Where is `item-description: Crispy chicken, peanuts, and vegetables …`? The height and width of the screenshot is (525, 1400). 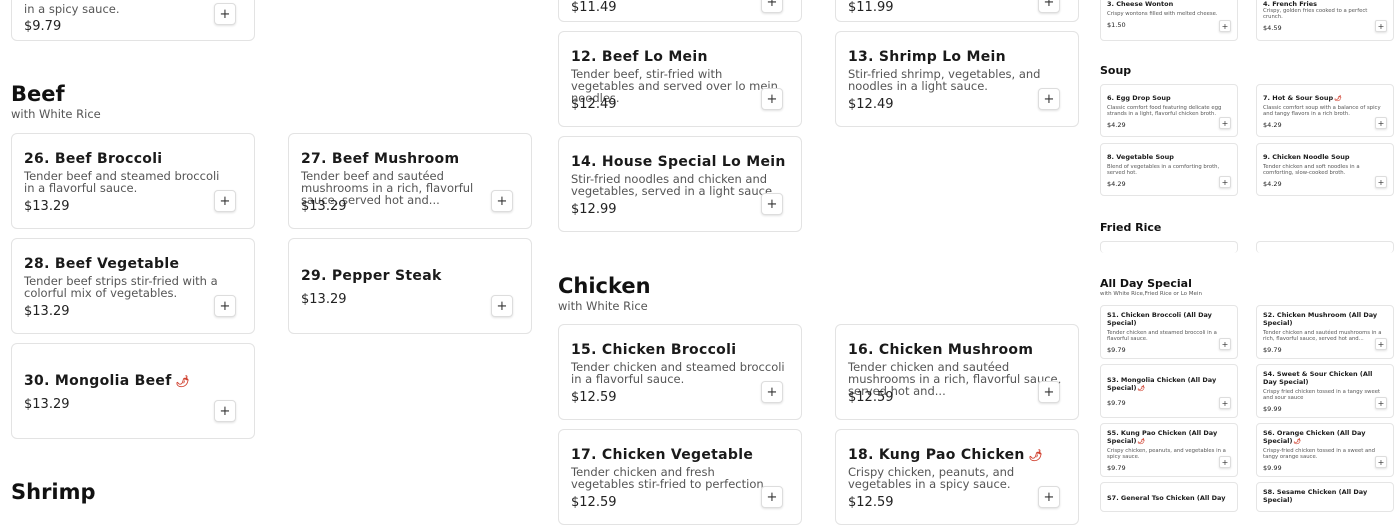
item-description: Crispy chicken, peanuts, and vegetables … is located at coordinates (1166, 454).